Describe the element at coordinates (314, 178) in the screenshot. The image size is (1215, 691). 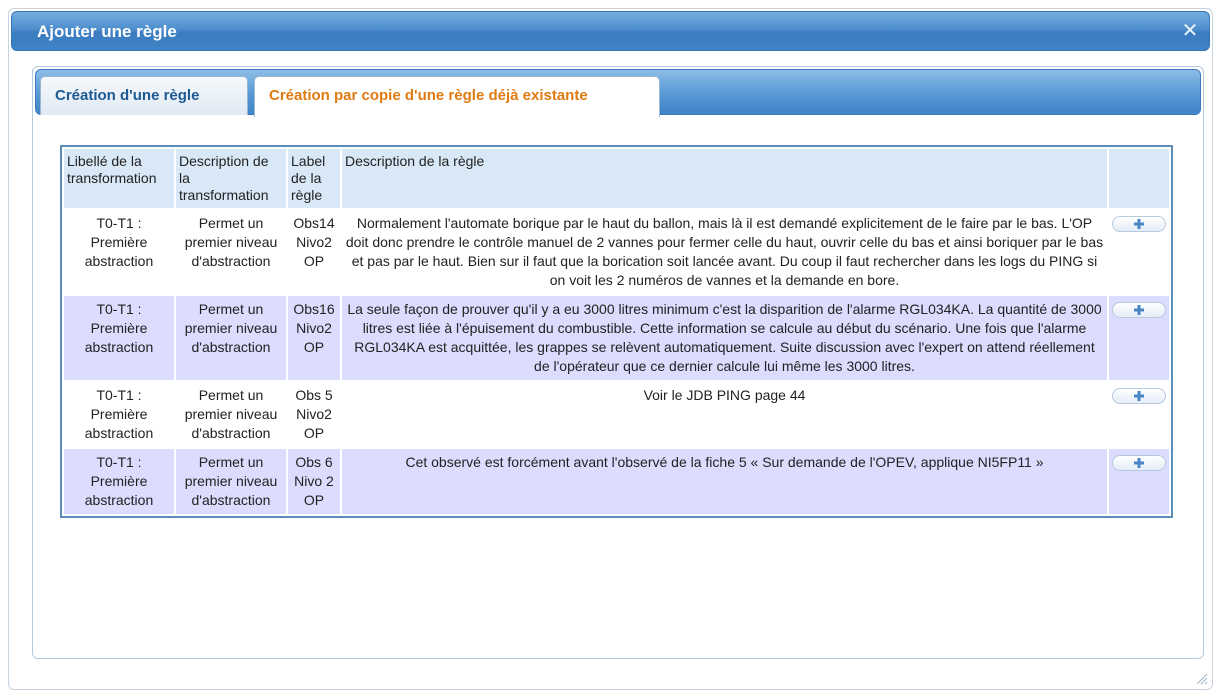
I see `header-label-regle: Label de la règle` at that location.